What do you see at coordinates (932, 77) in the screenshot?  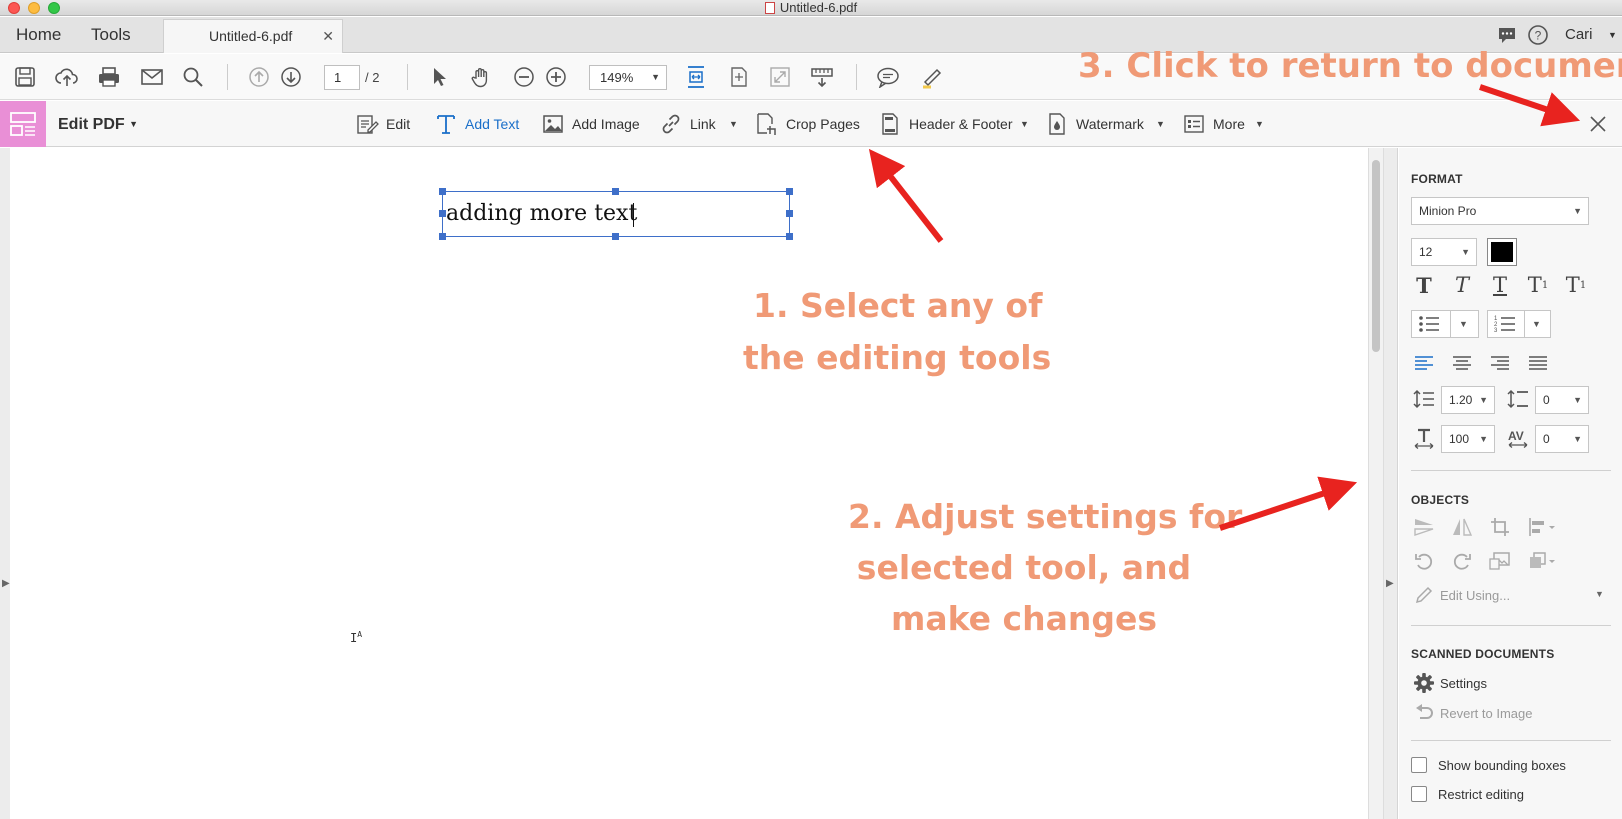 I see `highlight-pen-icon` at bounding box center [932, 77].